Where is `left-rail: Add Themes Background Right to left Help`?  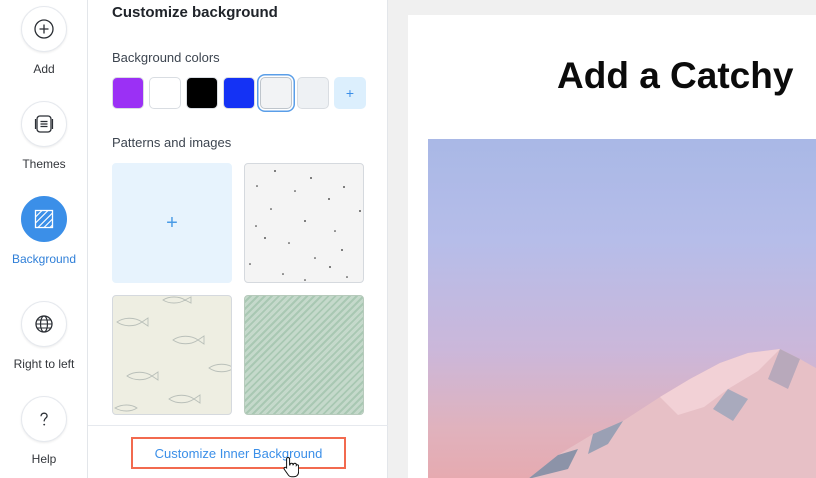
left-rail: Add Themes Background Right to left Help is located at coordinates (44, 239).